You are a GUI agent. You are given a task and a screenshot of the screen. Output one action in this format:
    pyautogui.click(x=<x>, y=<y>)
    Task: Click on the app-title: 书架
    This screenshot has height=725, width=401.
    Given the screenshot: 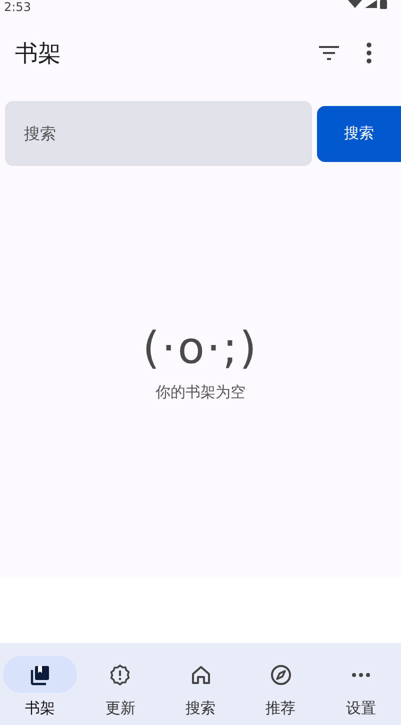 What is the action you would take?
    pyautogui.click(x=38, y=54)
    